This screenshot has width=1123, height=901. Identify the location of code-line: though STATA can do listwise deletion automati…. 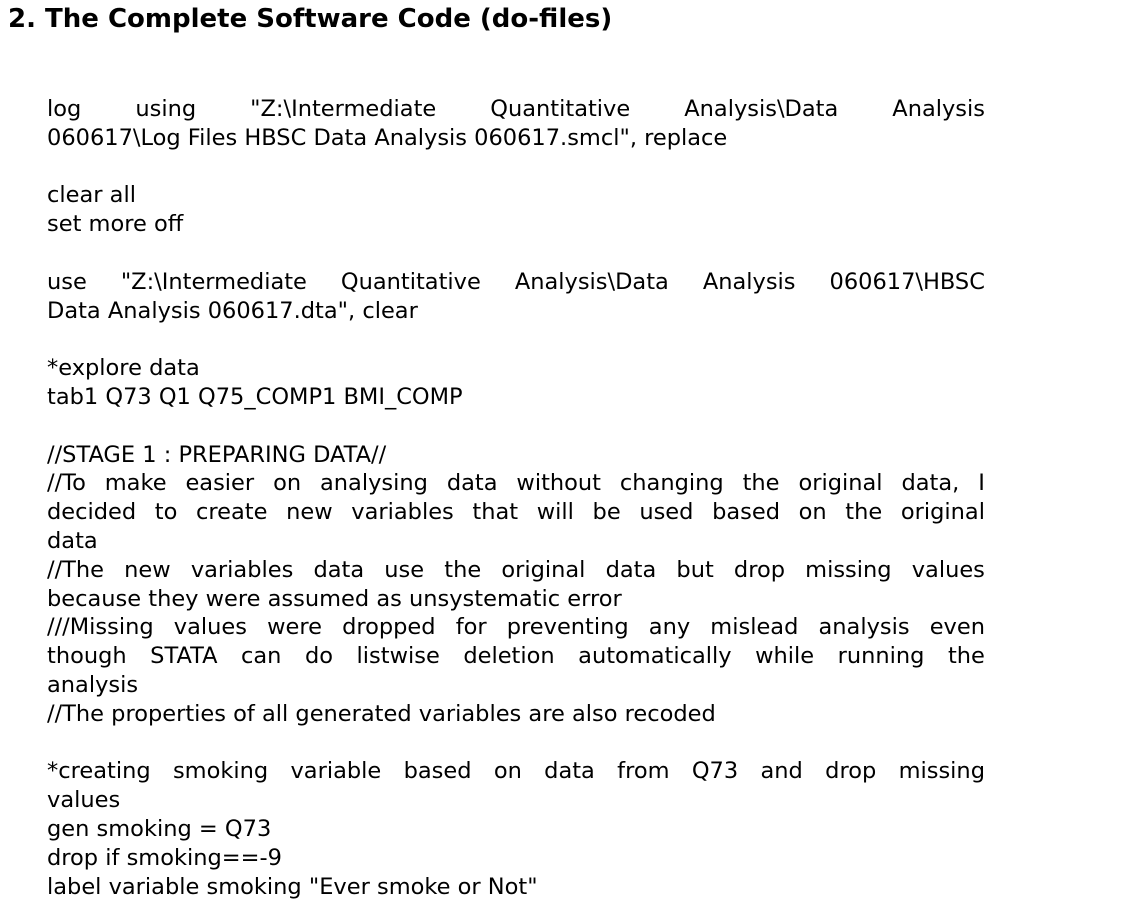
(516, 656).